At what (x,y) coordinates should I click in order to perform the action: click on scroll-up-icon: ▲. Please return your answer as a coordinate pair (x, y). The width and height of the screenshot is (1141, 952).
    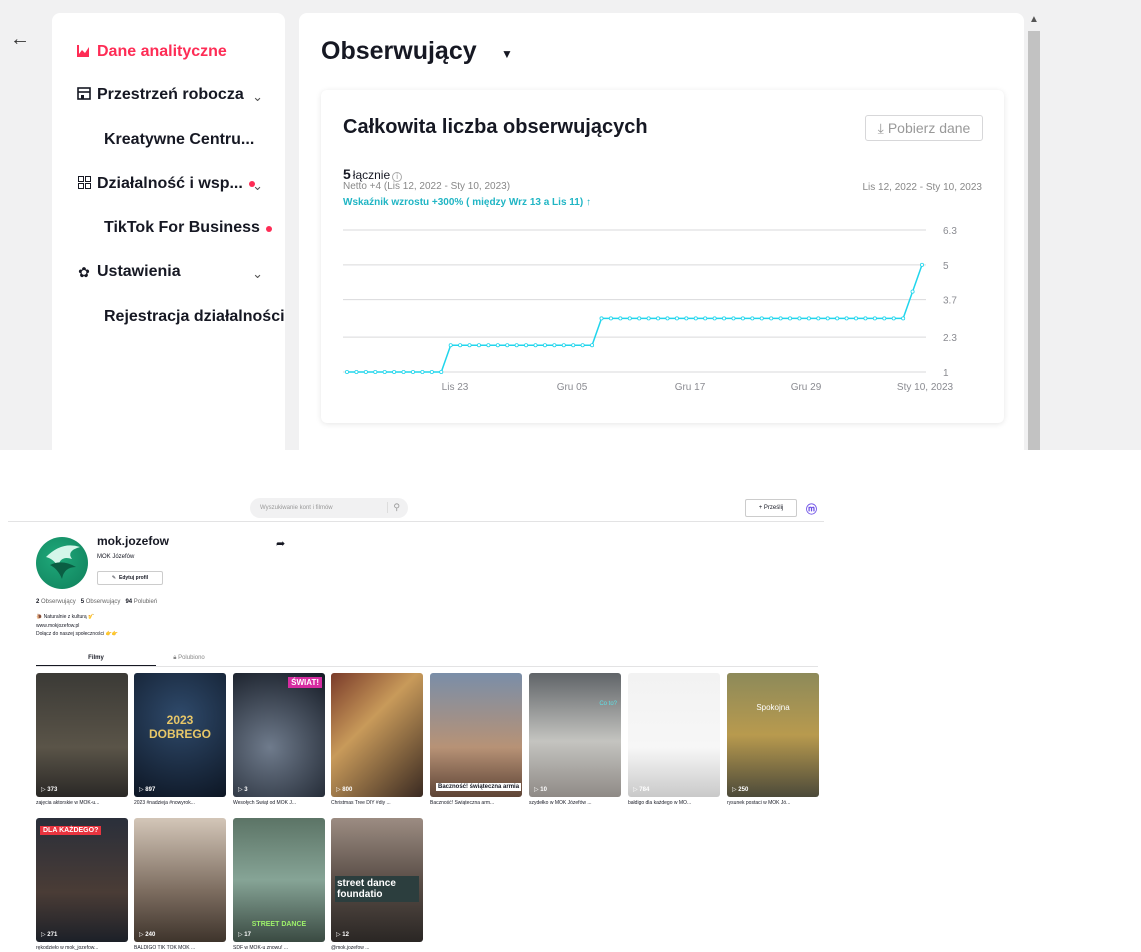
    Looking at the image, I should click on (1034, 19).